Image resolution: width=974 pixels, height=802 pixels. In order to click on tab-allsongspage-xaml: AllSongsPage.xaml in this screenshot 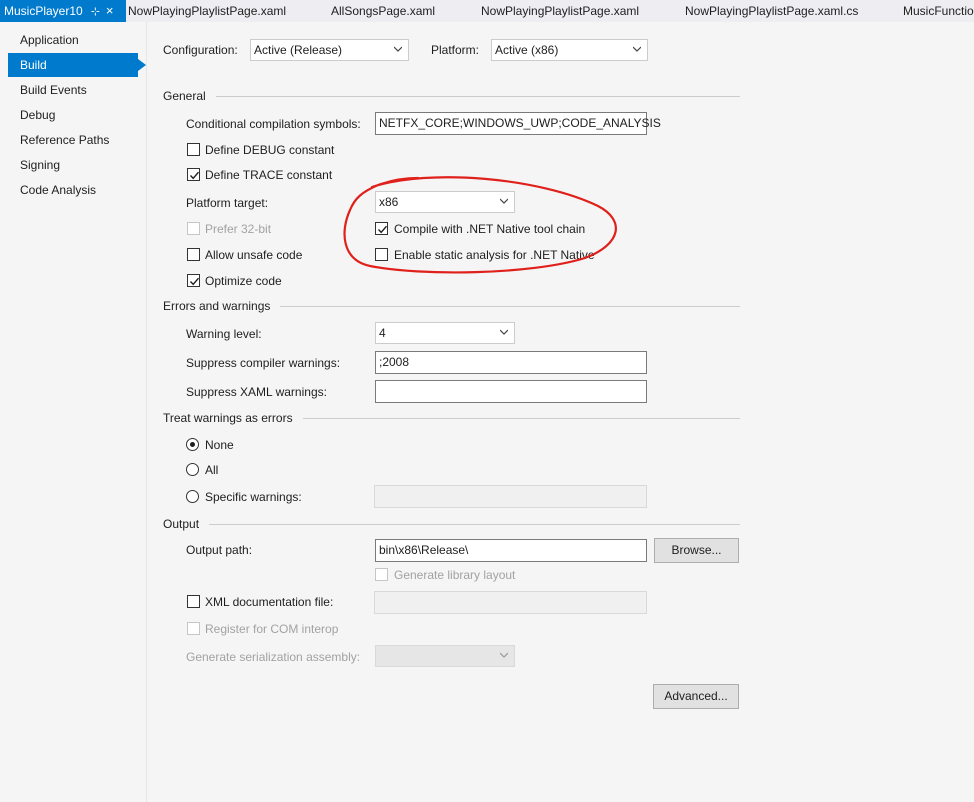, I will do `click(383, 11)`.